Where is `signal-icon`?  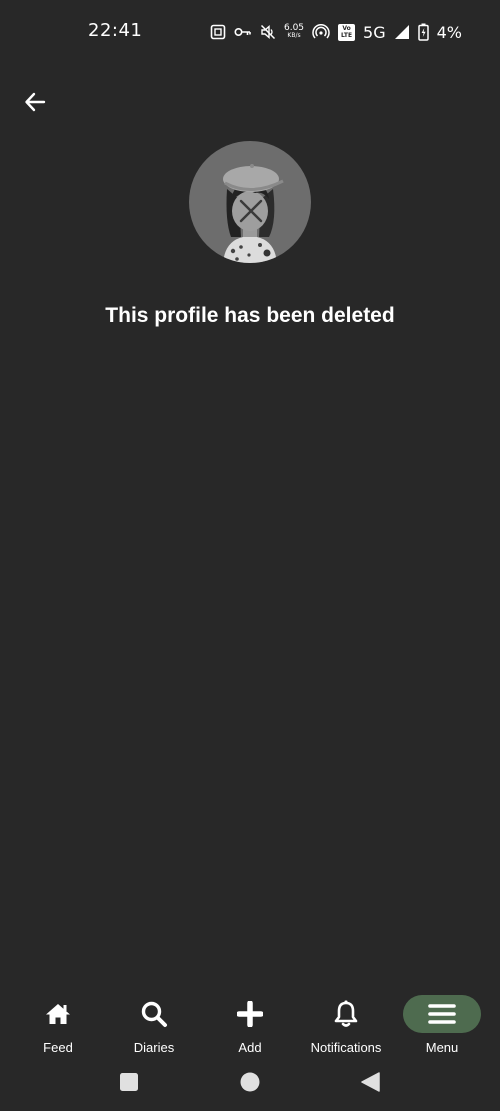 signal-icon is located at coordinates (402, 32).